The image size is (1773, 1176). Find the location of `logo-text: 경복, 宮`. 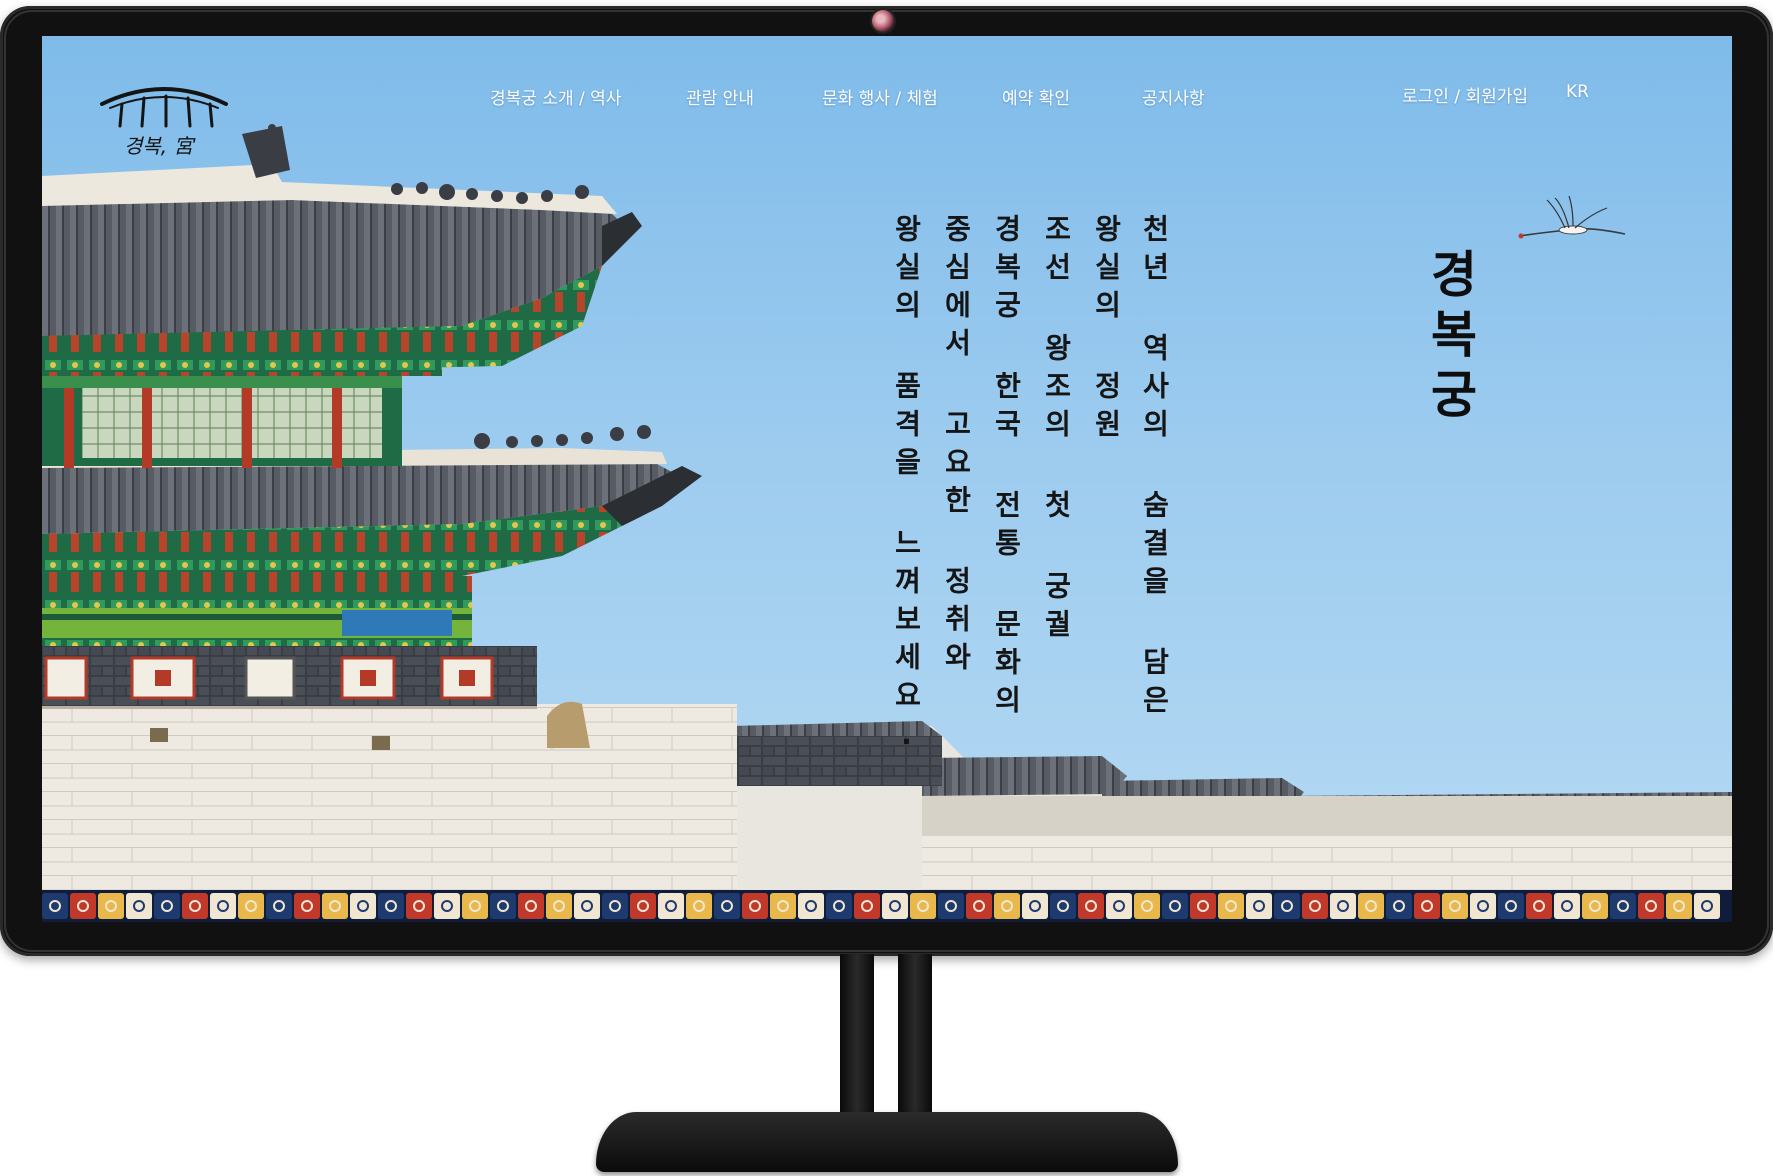

logo-text: 경복, 宮 is located at coordinates (159, 146).